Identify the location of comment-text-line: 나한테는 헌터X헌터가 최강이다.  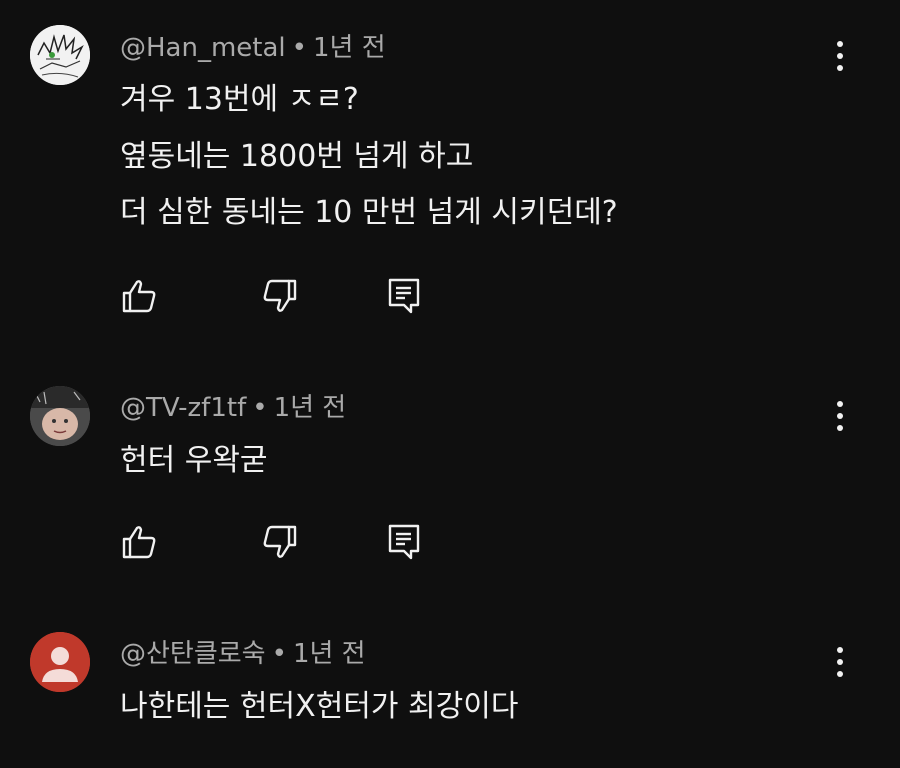
(319, 706).